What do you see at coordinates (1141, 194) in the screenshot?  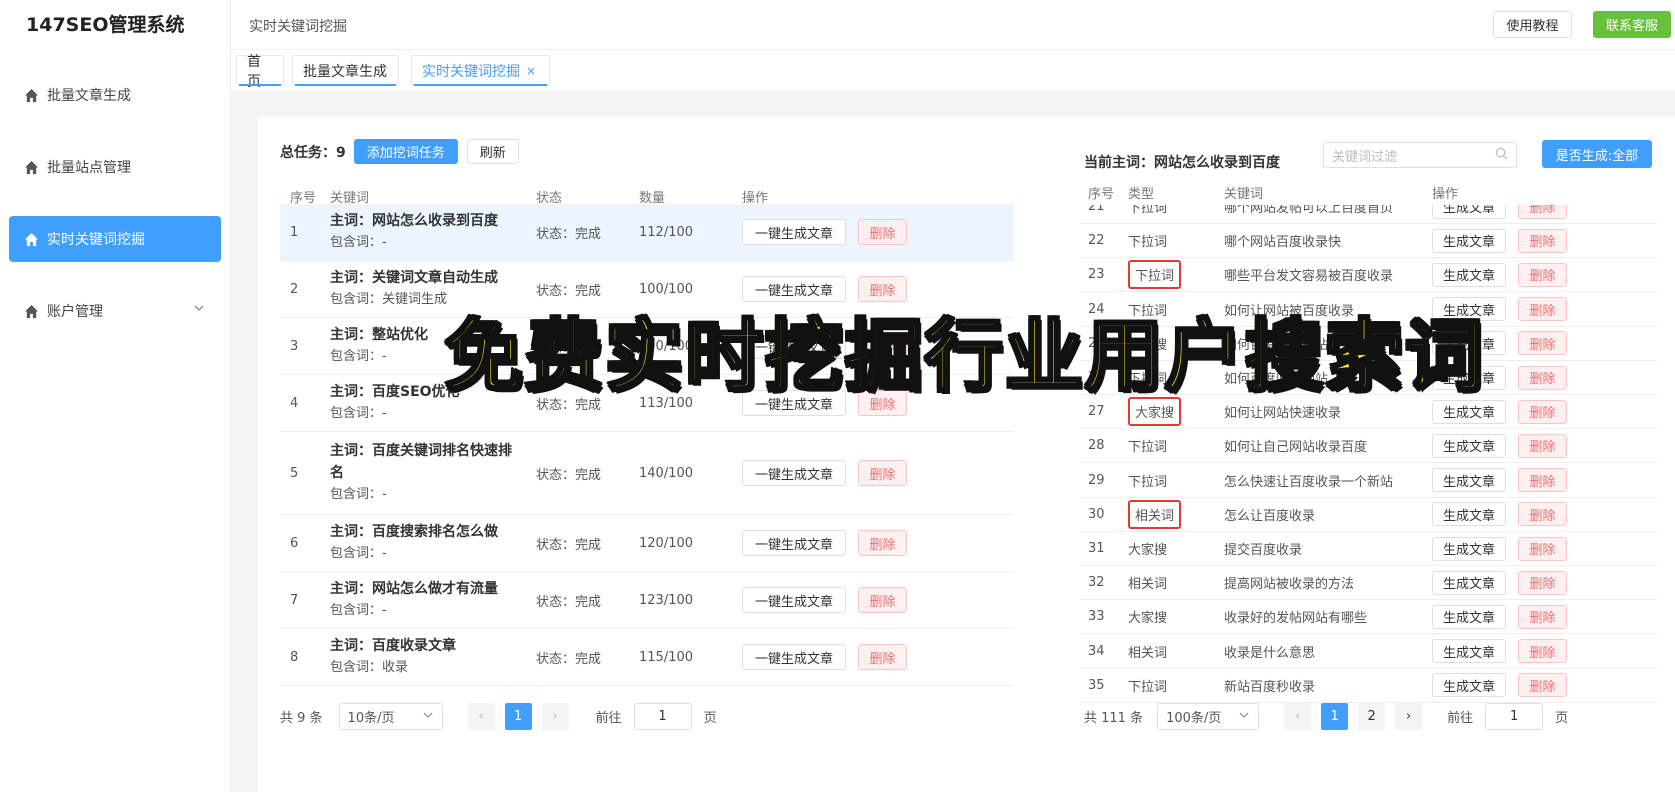 I see `col-type-header: 类型` at bounding box center [1141, 194].